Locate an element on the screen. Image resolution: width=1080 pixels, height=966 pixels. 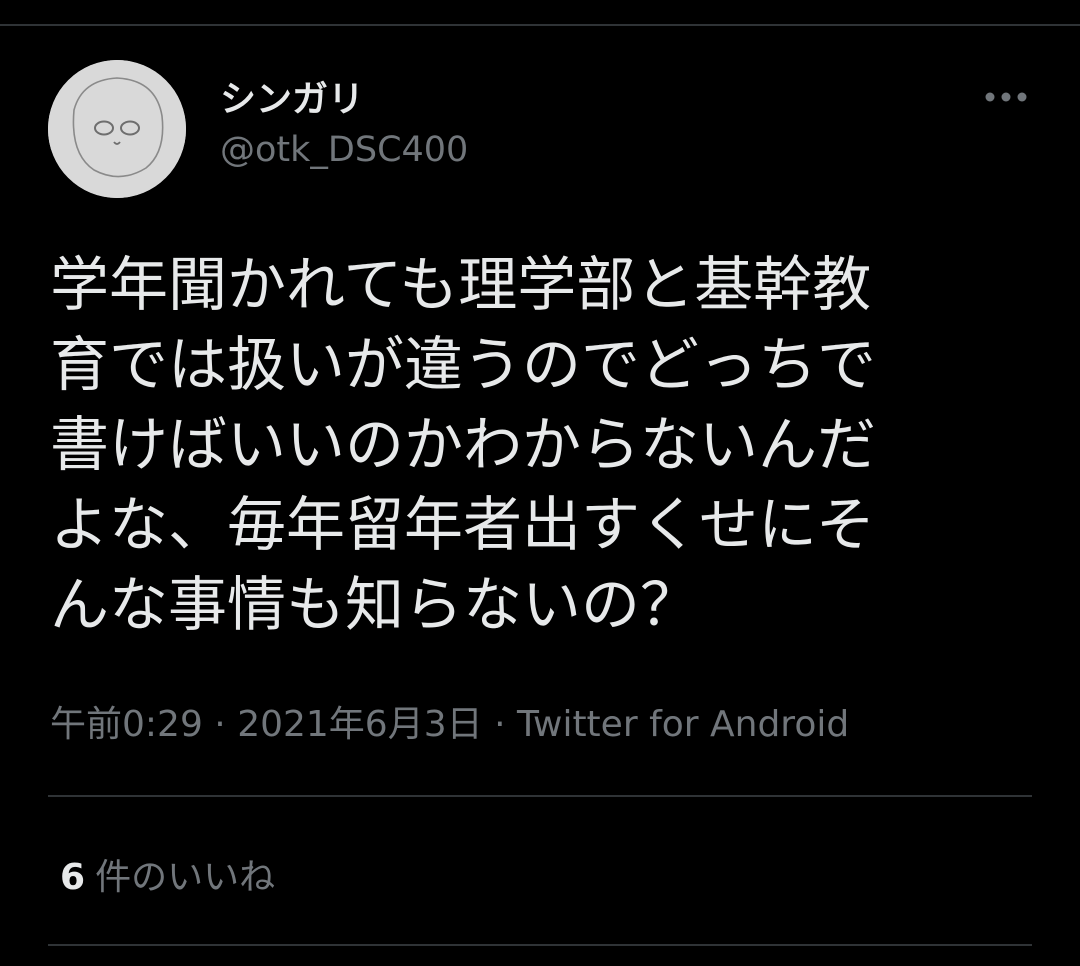
tweet-text-line: 書けばいいのかわからないんだ is located at coordinates (463, 444).